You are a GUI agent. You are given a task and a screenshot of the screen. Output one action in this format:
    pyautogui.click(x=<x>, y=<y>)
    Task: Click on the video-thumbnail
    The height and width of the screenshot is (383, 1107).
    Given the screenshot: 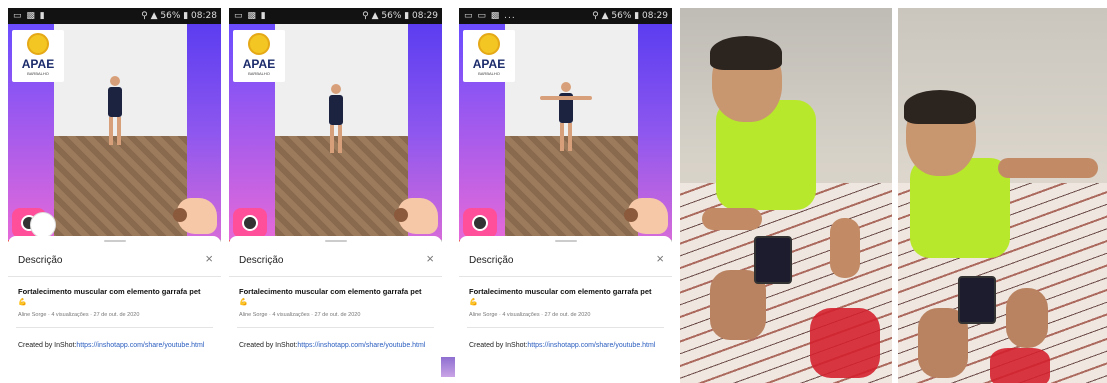 What is the action you would take?
    pyautogui.click(x=448, y=367)
    